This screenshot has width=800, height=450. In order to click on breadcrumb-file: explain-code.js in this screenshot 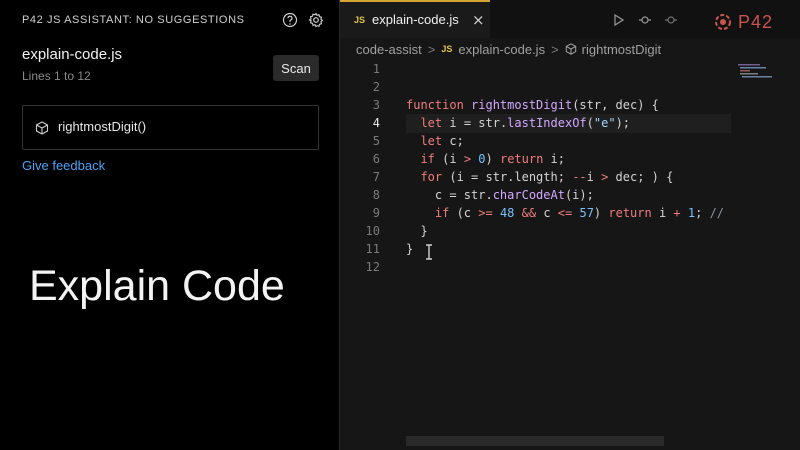, I will do `click(501, 49)`.